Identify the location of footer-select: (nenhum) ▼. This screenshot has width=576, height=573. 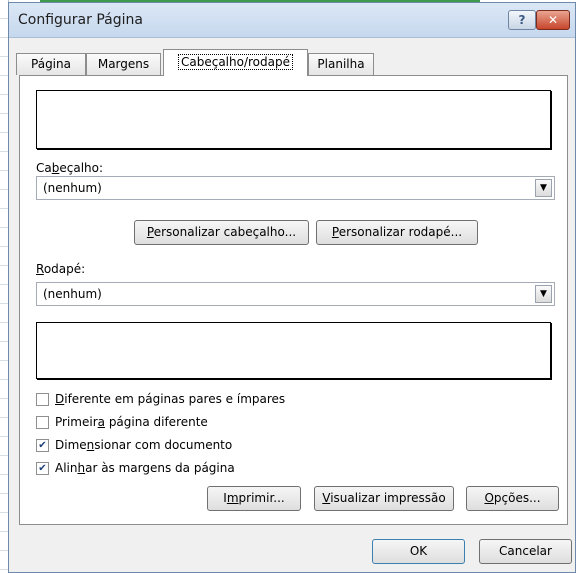
(295, 294).